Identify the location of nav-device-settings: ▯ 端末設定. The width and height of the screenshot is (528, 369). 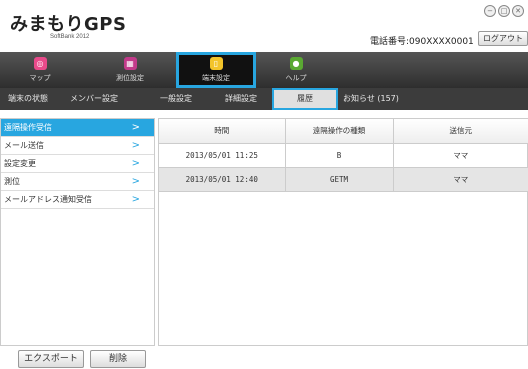
(216, 70).